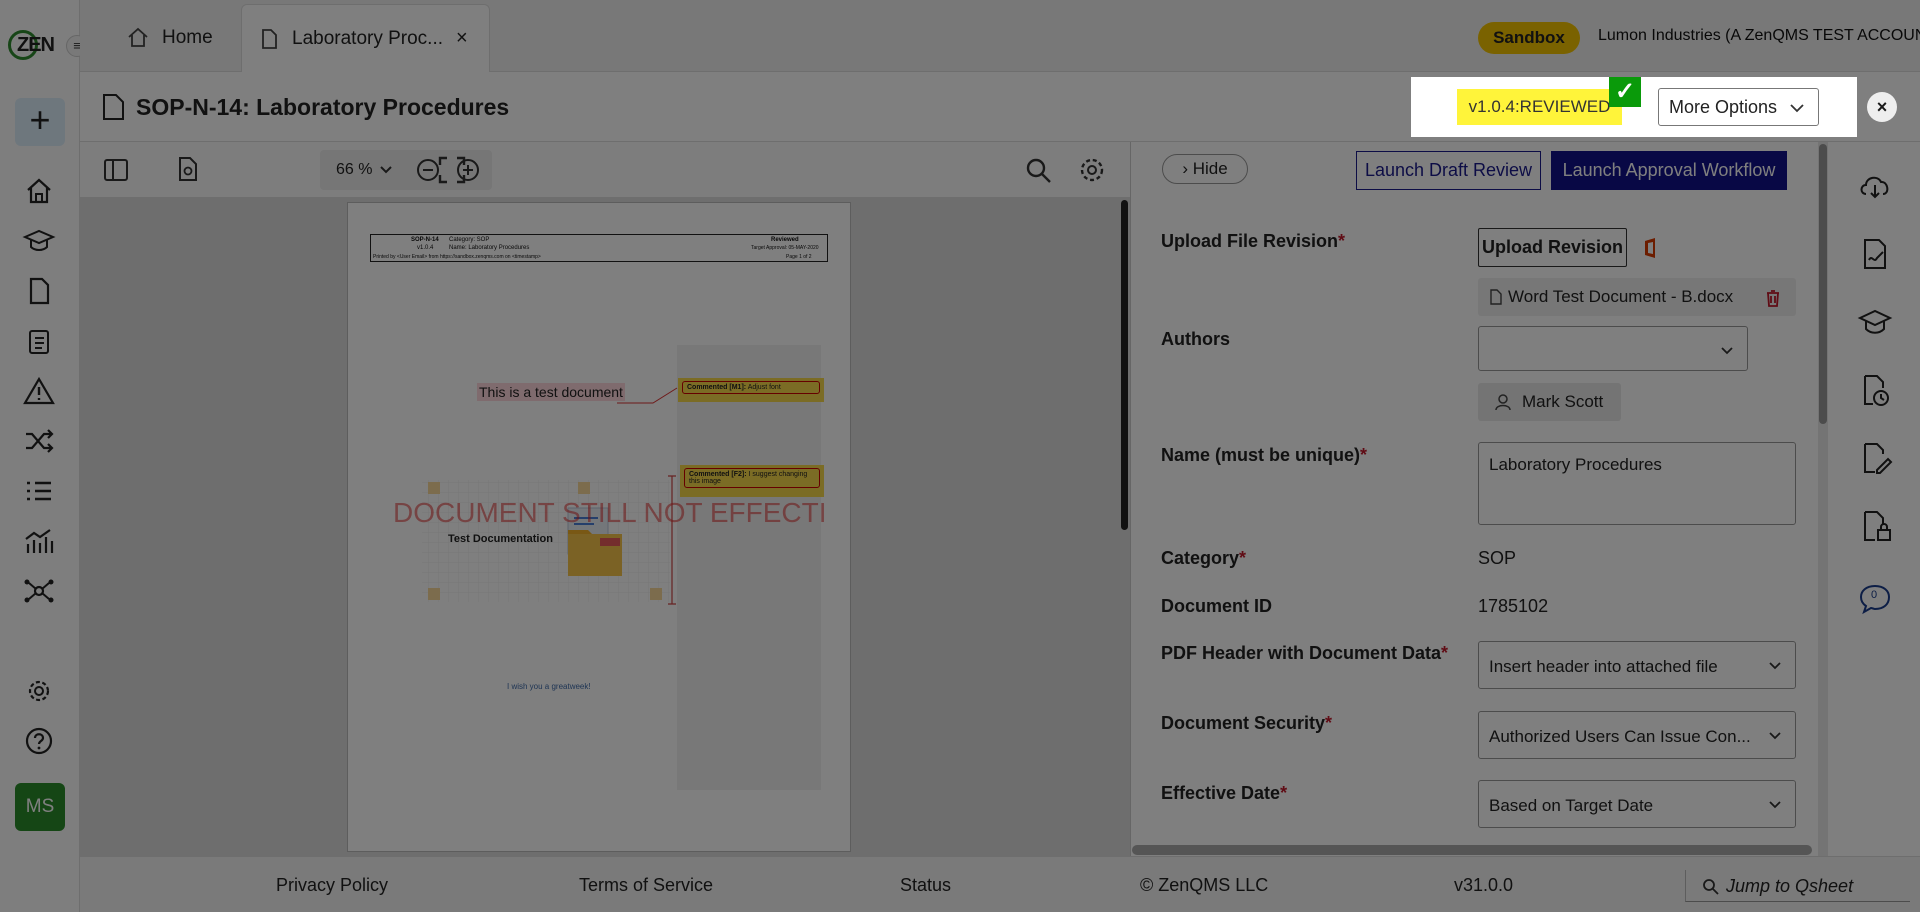  I want to click on version-badge: v1.0.4:REVIEWED, so click(1539, 107).